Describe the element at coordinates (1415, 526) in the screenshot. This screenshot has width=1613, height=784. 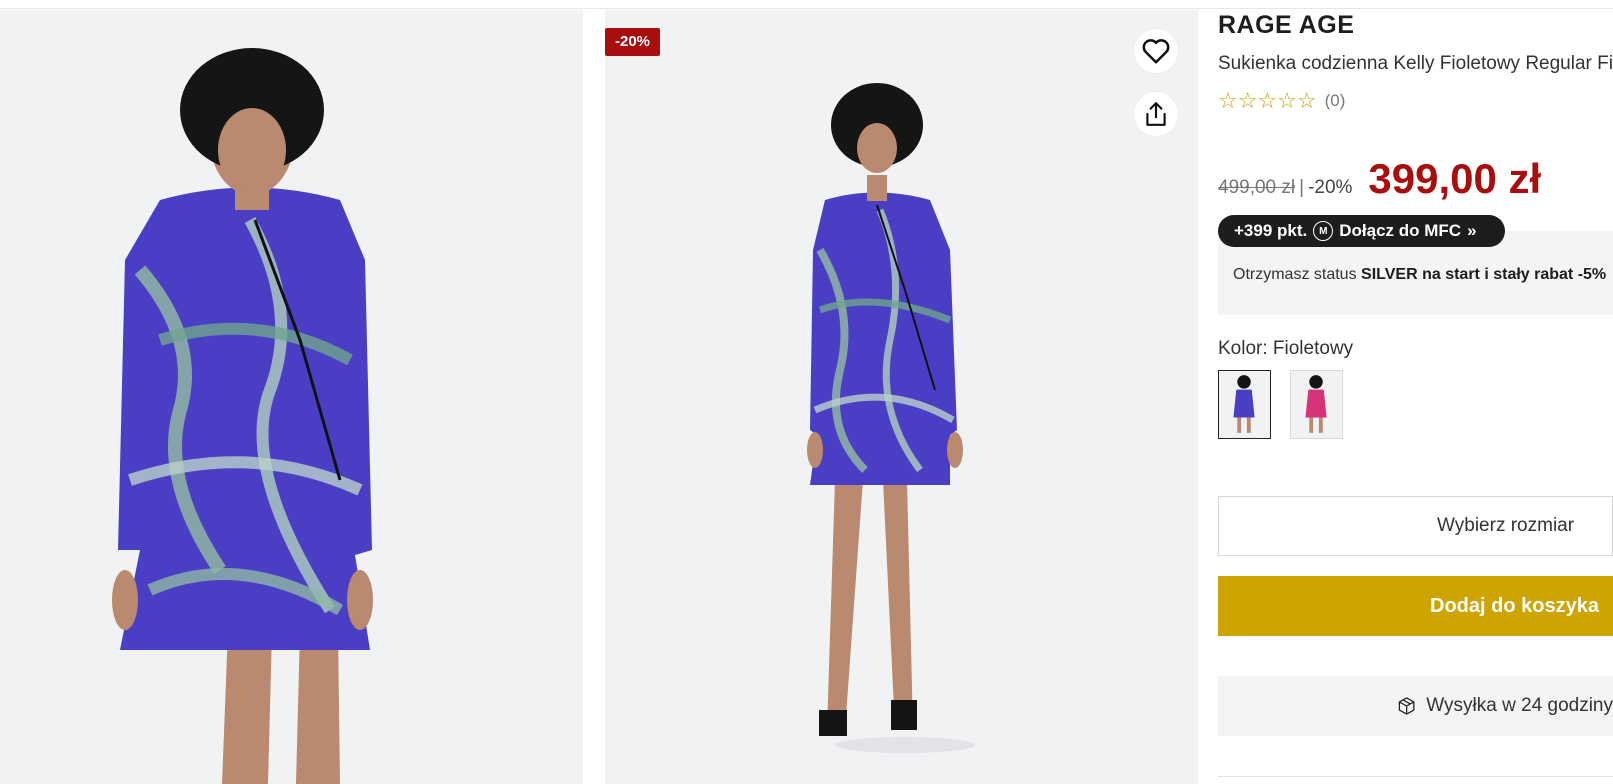
I see `select-size-button: Wybierz rozmiar` at that location.